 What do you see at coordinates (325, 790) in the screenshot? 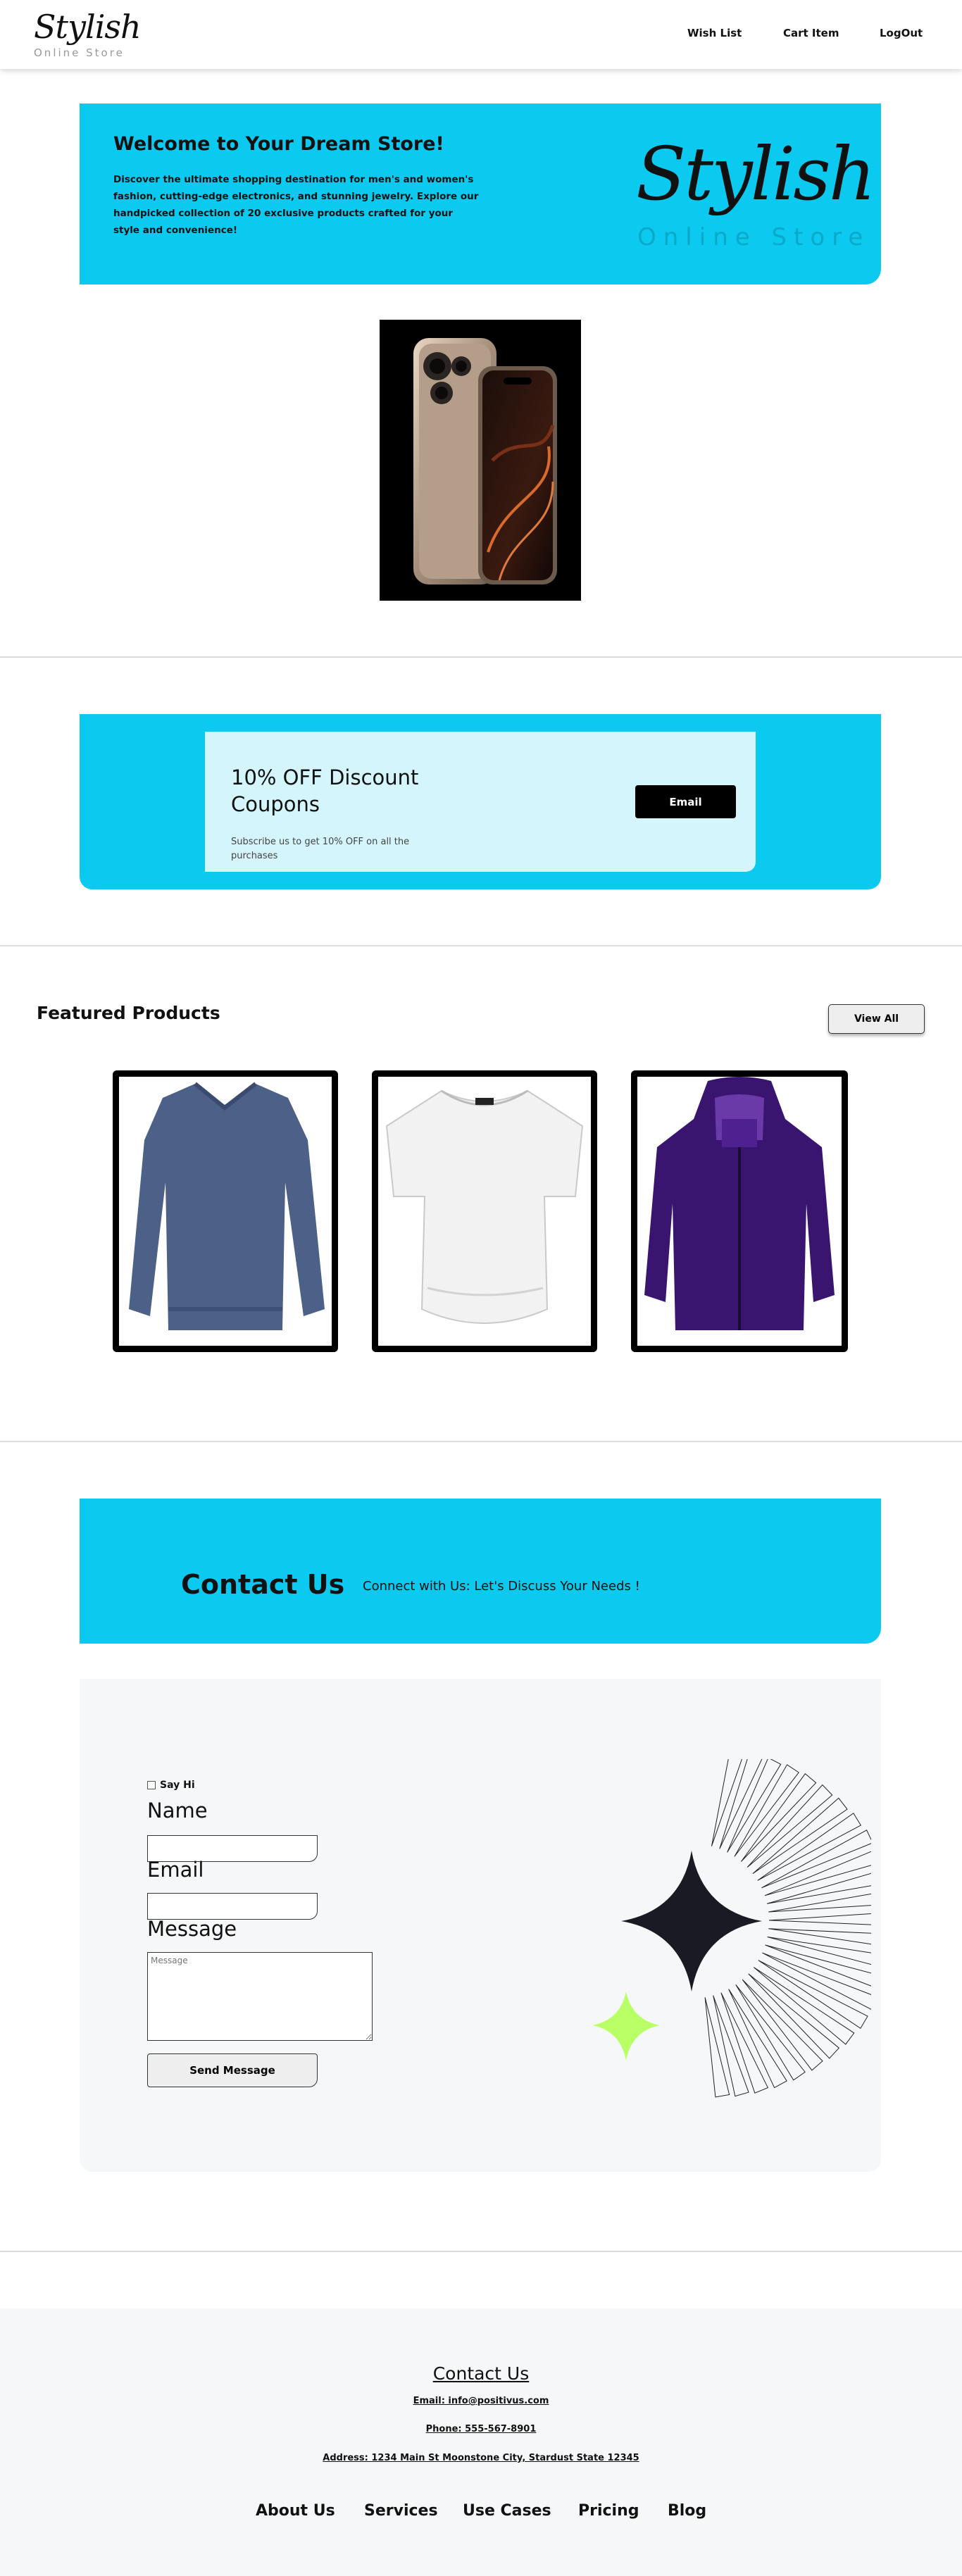
I see `coupon-title: 10% OFF Discount Coupons` at bounding box center [325, 790].